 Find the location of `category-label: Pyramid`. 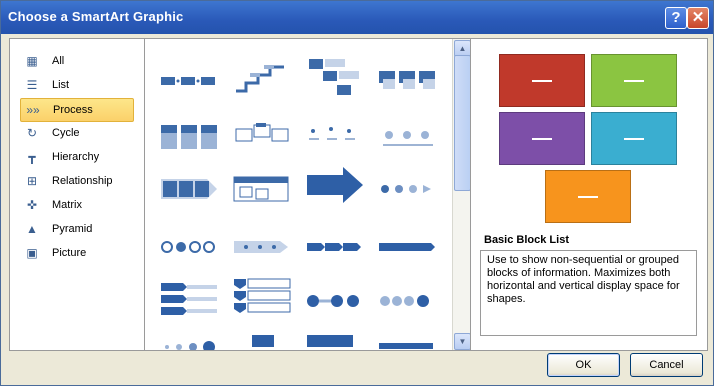

category-label: Pyramid is located at coordinates (72, 229).